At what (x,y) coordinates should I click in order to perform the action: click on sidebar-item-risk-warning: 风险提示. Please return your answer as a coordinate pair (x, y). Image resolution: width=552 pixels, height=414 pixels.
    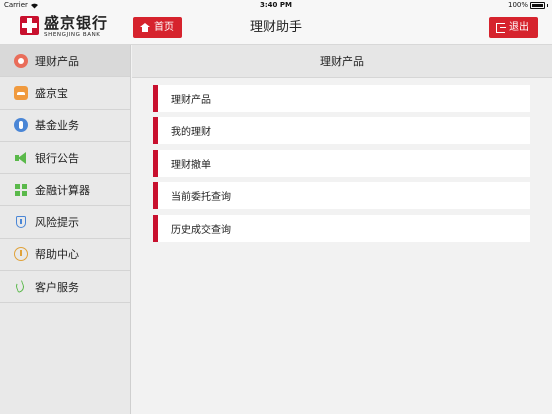
    Looking at the image, I should click on (65, 222).